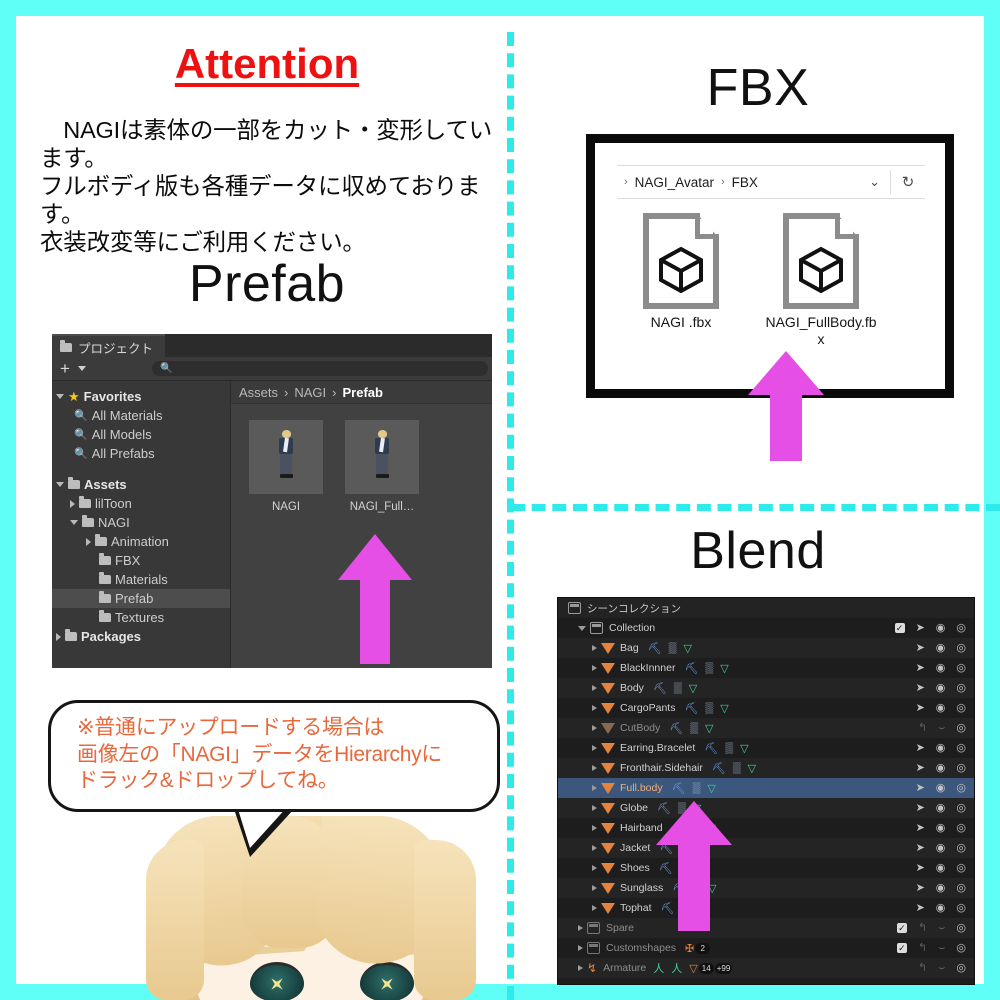 This screenshot has height=1000, width=1000. What do you see at coordinates (681, 280) in the screenshot?
I see `file-item-nagi-fbx: NAGI .fbx` at bounding box center [681, 280].